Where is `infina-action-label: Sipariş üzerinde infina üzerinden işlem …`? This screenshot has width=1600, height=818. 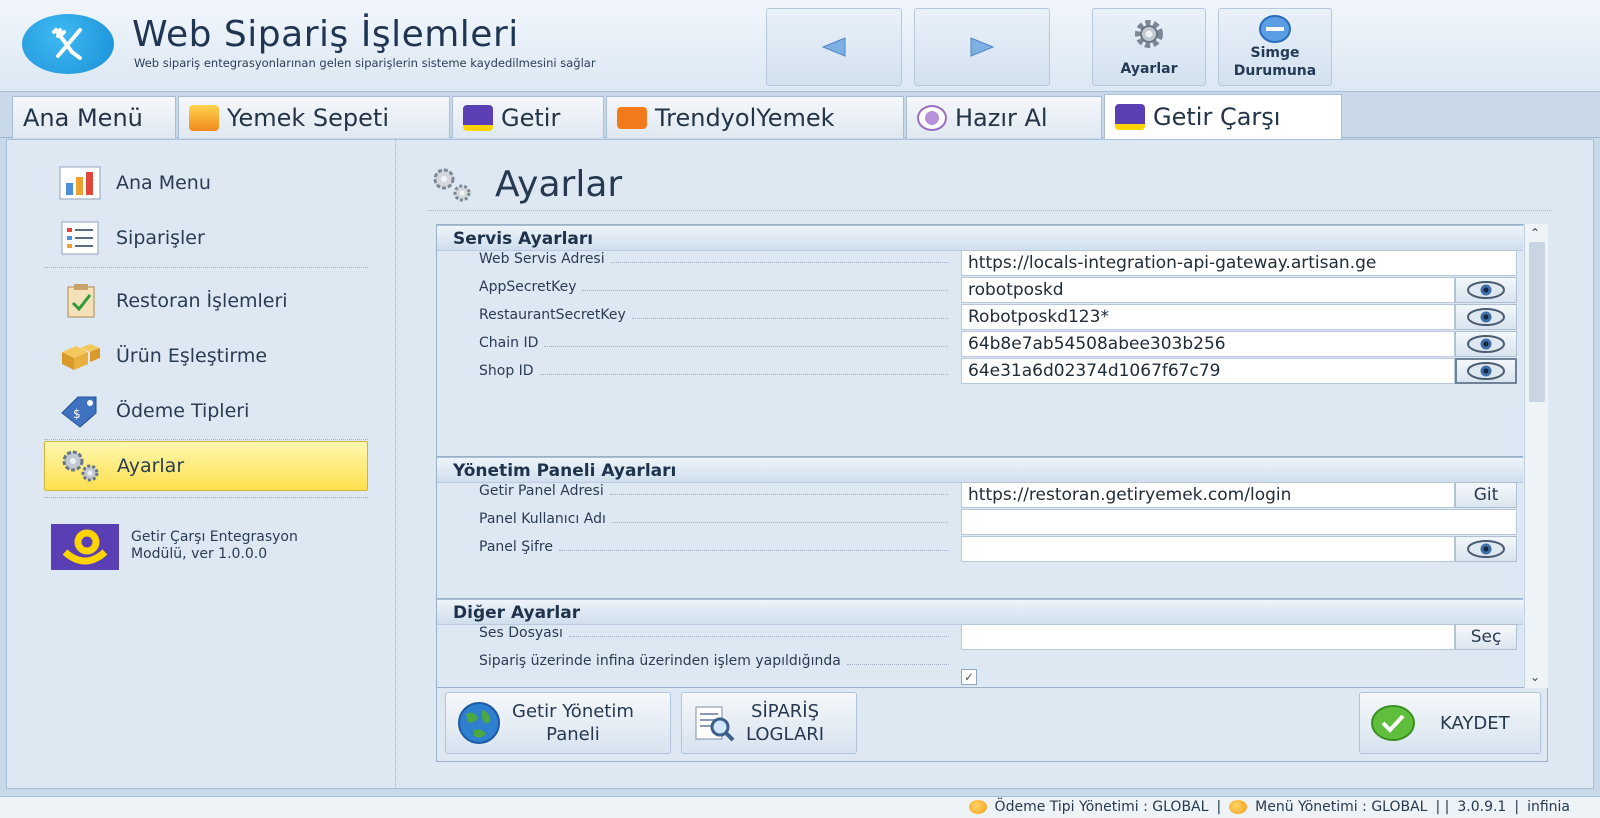 infina-action-label: Sipariş üzerinde infina üzerinden işlem … is located at coordinates (714, 661).